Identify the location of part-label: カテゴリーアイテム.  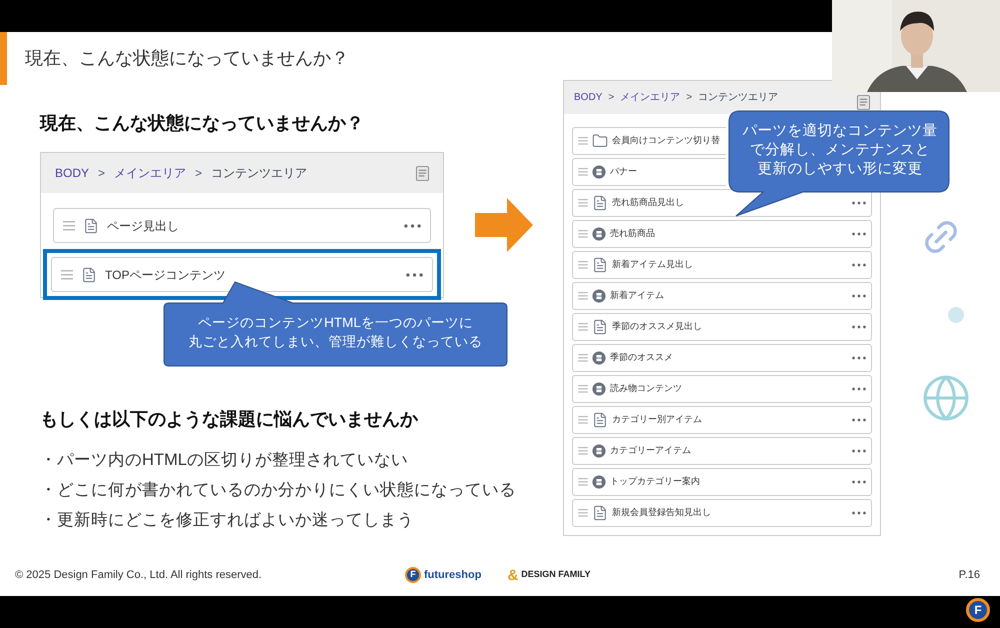
(650, 450).